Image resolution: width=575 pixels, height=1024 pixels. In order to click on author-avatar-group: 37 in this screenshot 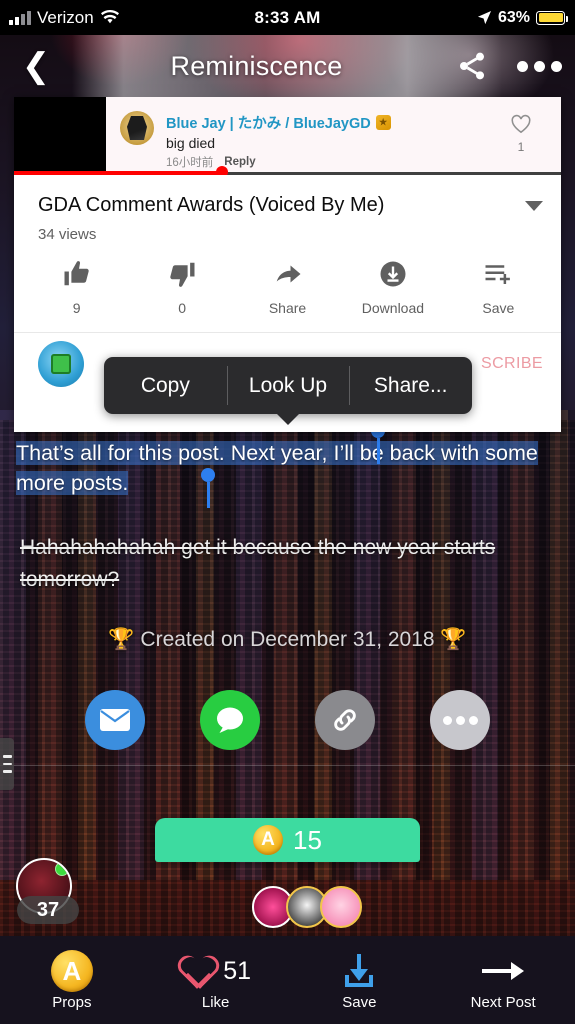, I will do `click(47, 891)`.